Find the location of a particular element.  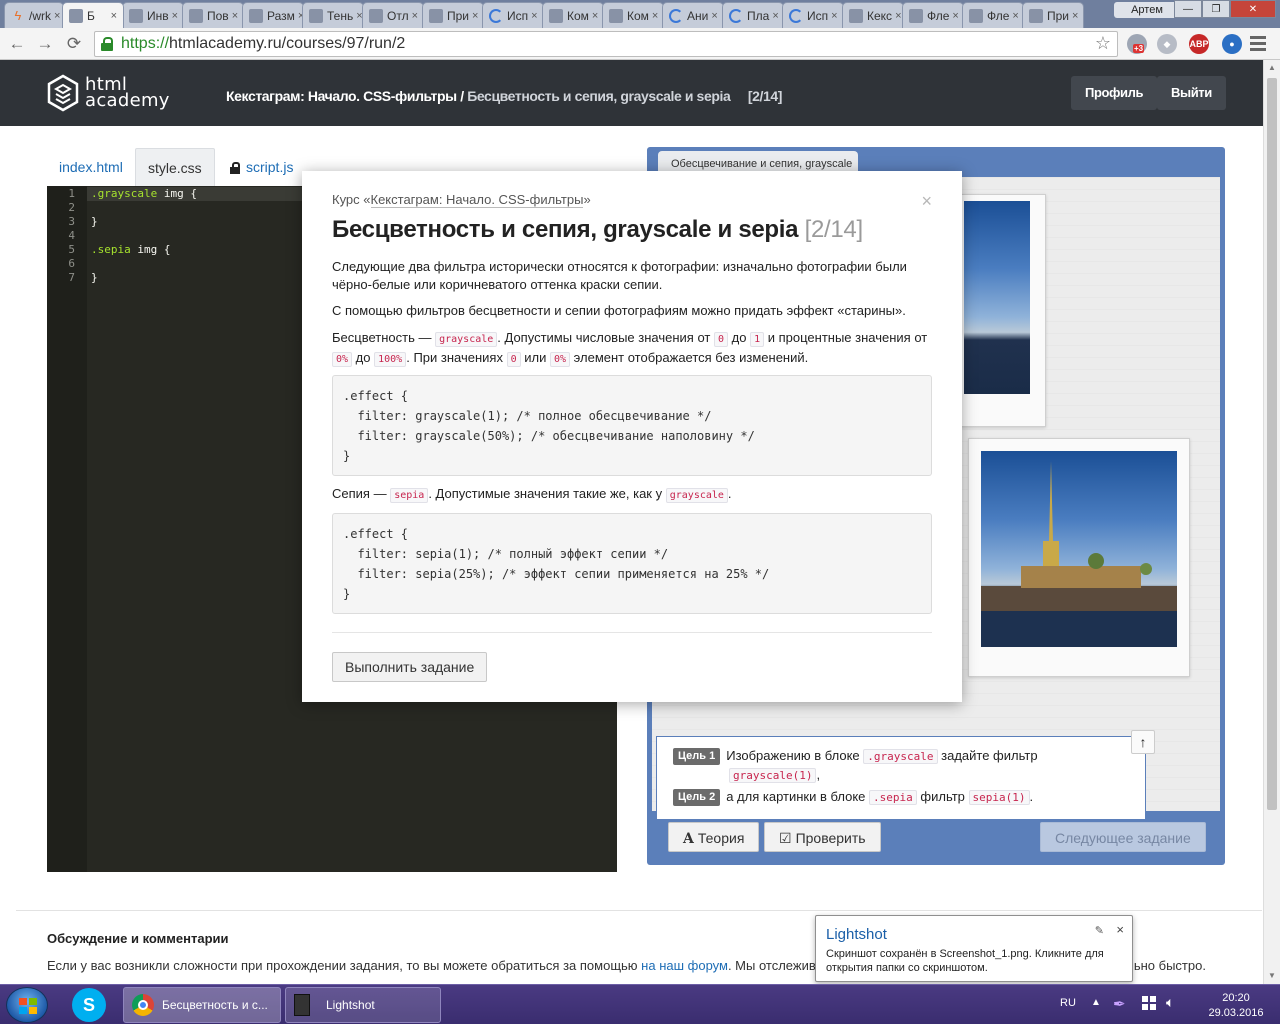

tab-script-js: script.js is located at coordinates (261, 167).